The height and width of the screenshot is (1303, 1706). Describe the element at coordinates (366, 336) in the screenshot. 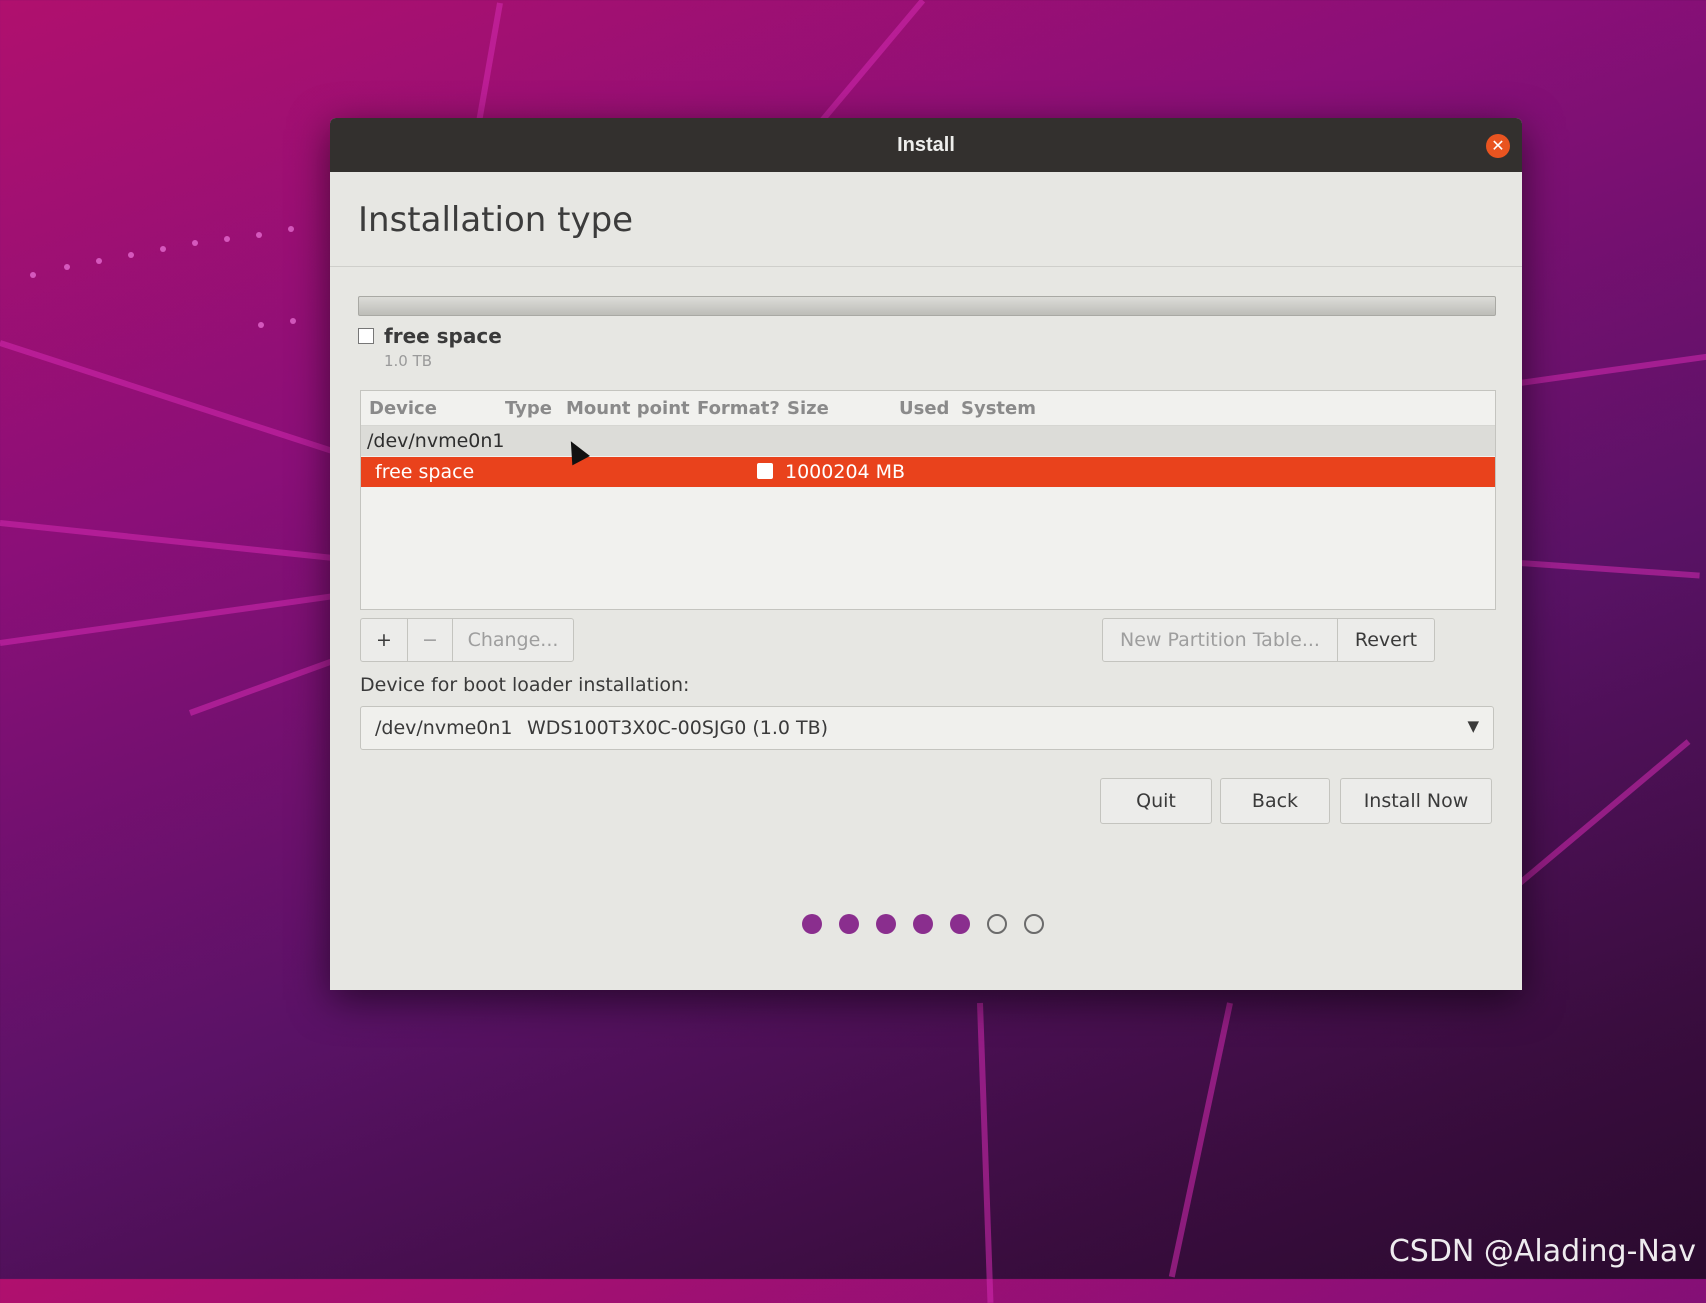

I see `legend-swatch` at that location.